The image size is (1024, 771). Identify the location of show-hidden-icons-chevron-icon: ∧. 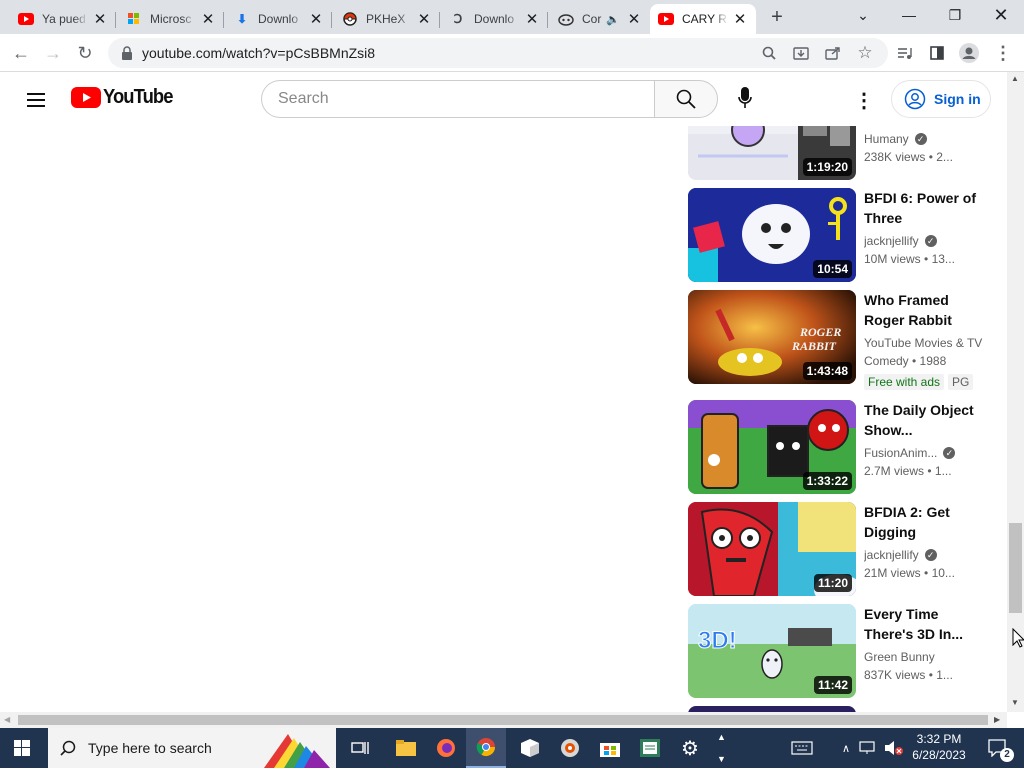
(846, 748).